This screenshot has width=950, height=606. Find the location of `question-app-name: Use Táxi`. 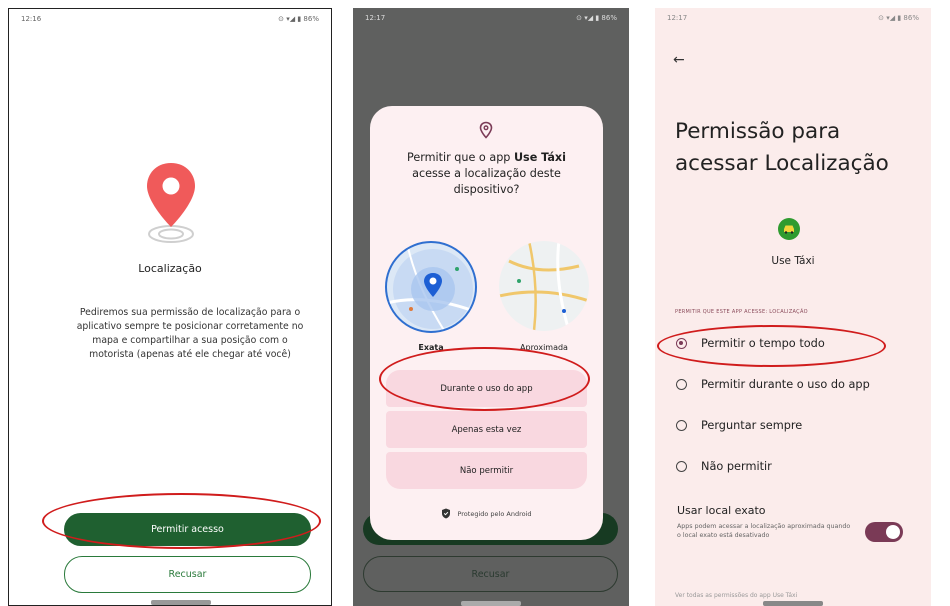

question-app-name: Use Táxi is located at coordinates (539, 157).